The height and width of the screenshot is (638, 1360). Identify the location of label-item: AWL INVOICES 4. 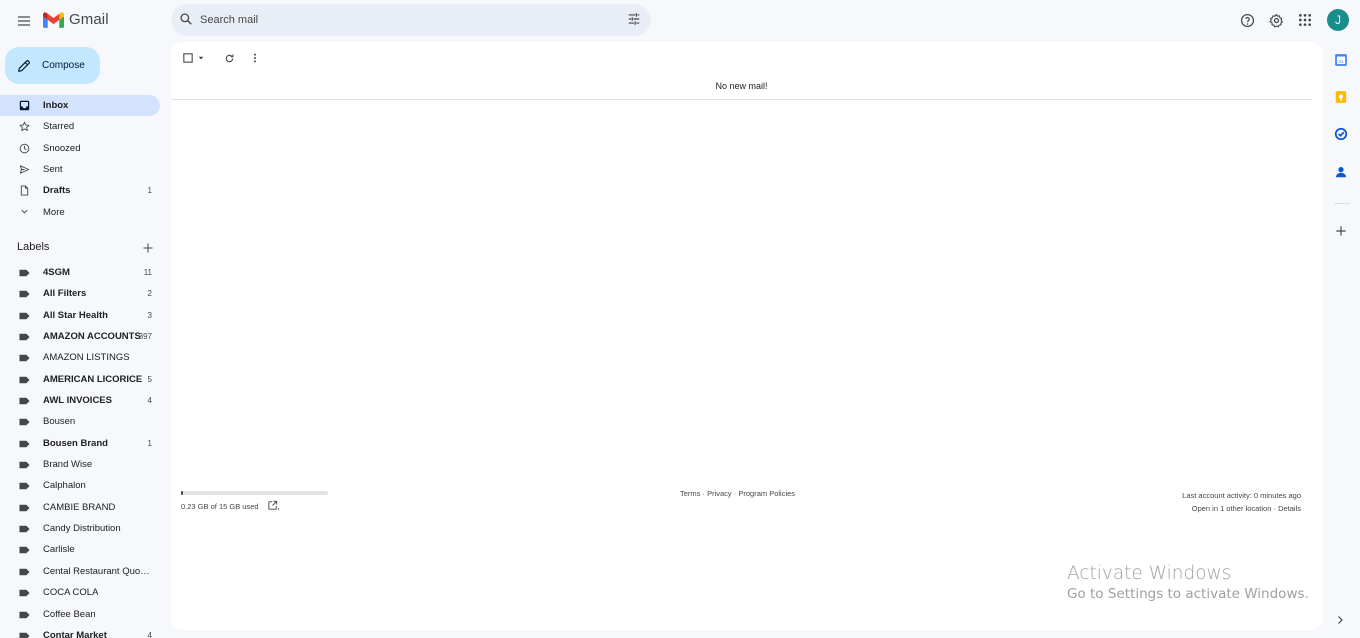
(80, 400).